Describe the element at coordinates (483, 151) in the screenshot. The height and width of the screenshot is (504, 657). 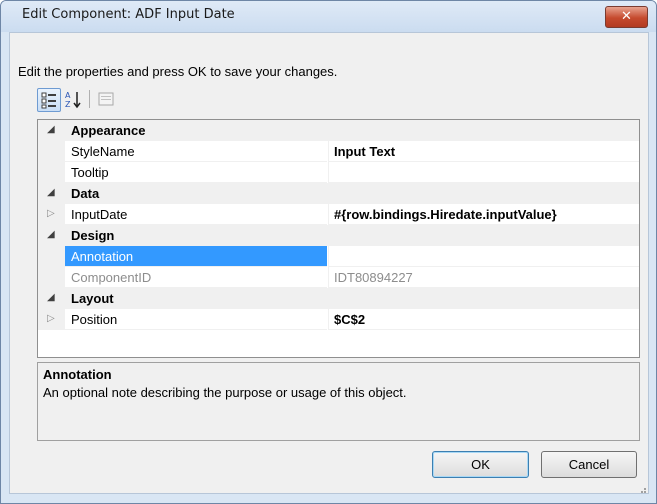
I see `property-value: Input Text` at that location.